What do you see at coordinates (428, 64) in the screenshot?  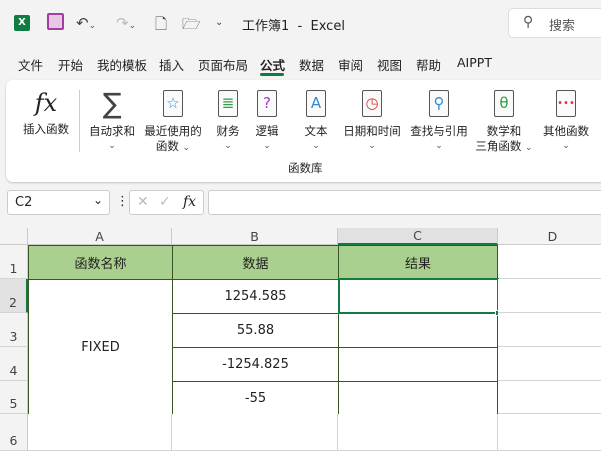 I see `tab-help: 帮助` at bounding box center [428, 64].